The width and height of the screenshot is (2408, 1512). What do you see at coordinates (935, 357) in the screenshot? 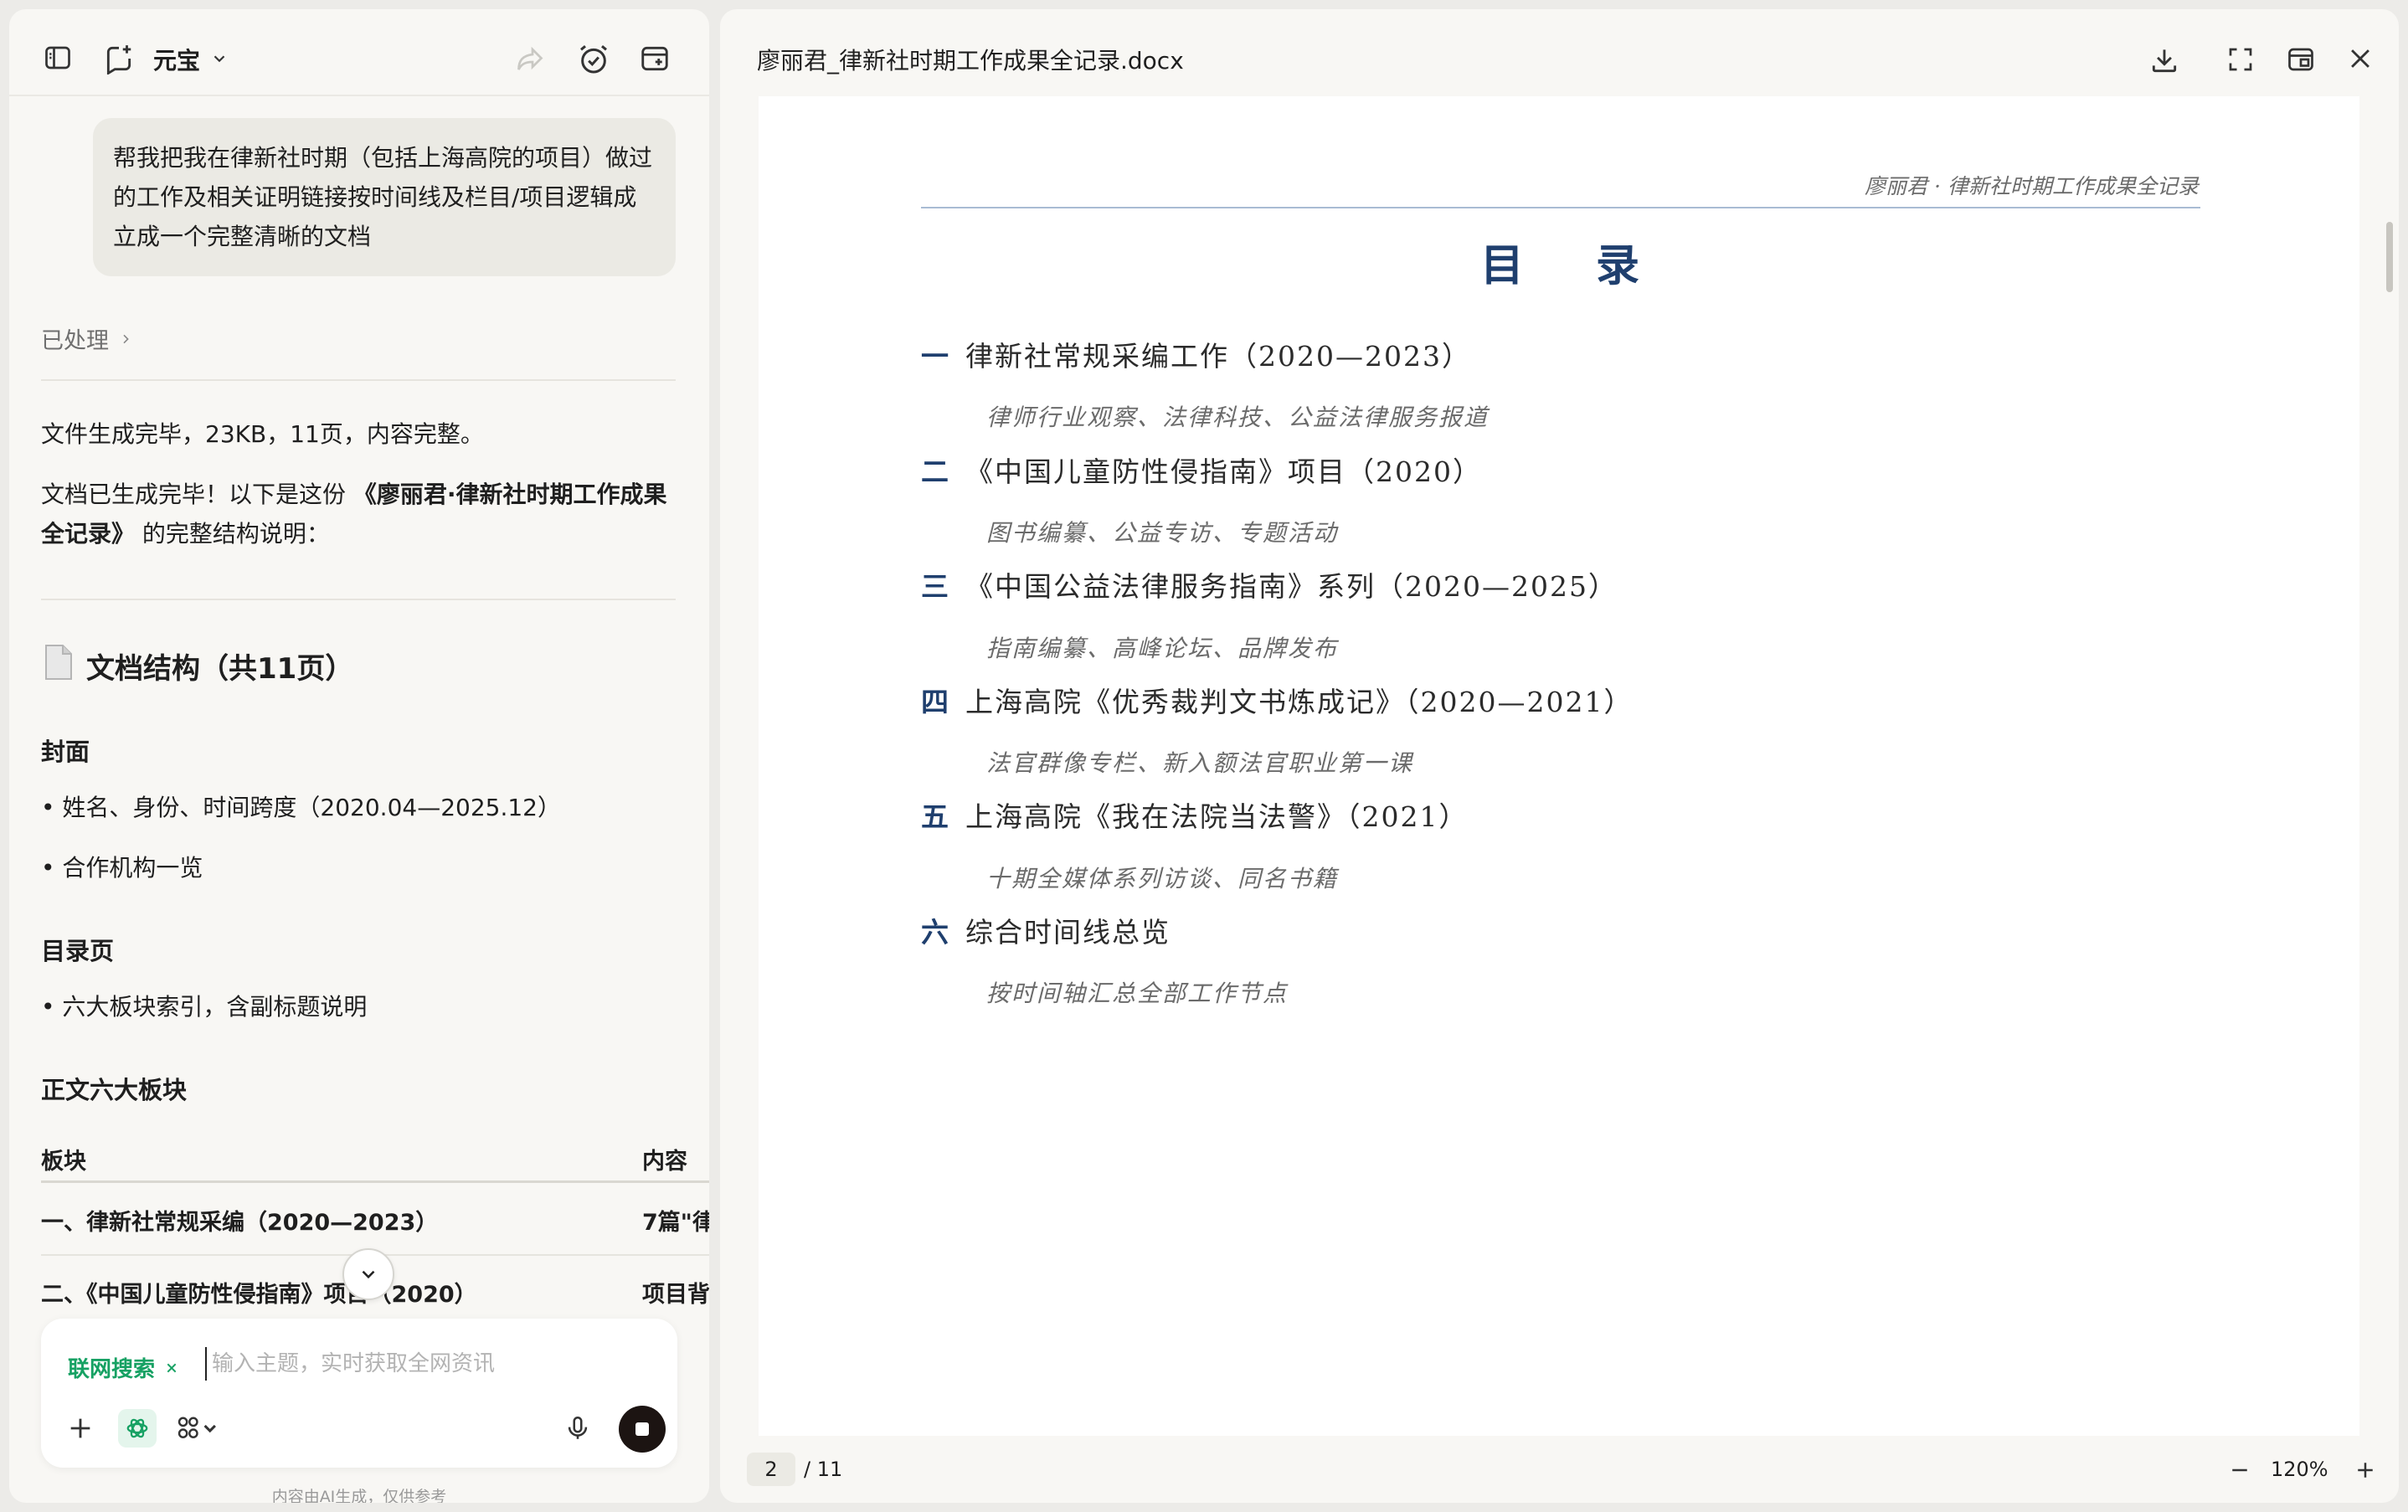
I see `toc-number: 一` at bounding box center [935, 357].